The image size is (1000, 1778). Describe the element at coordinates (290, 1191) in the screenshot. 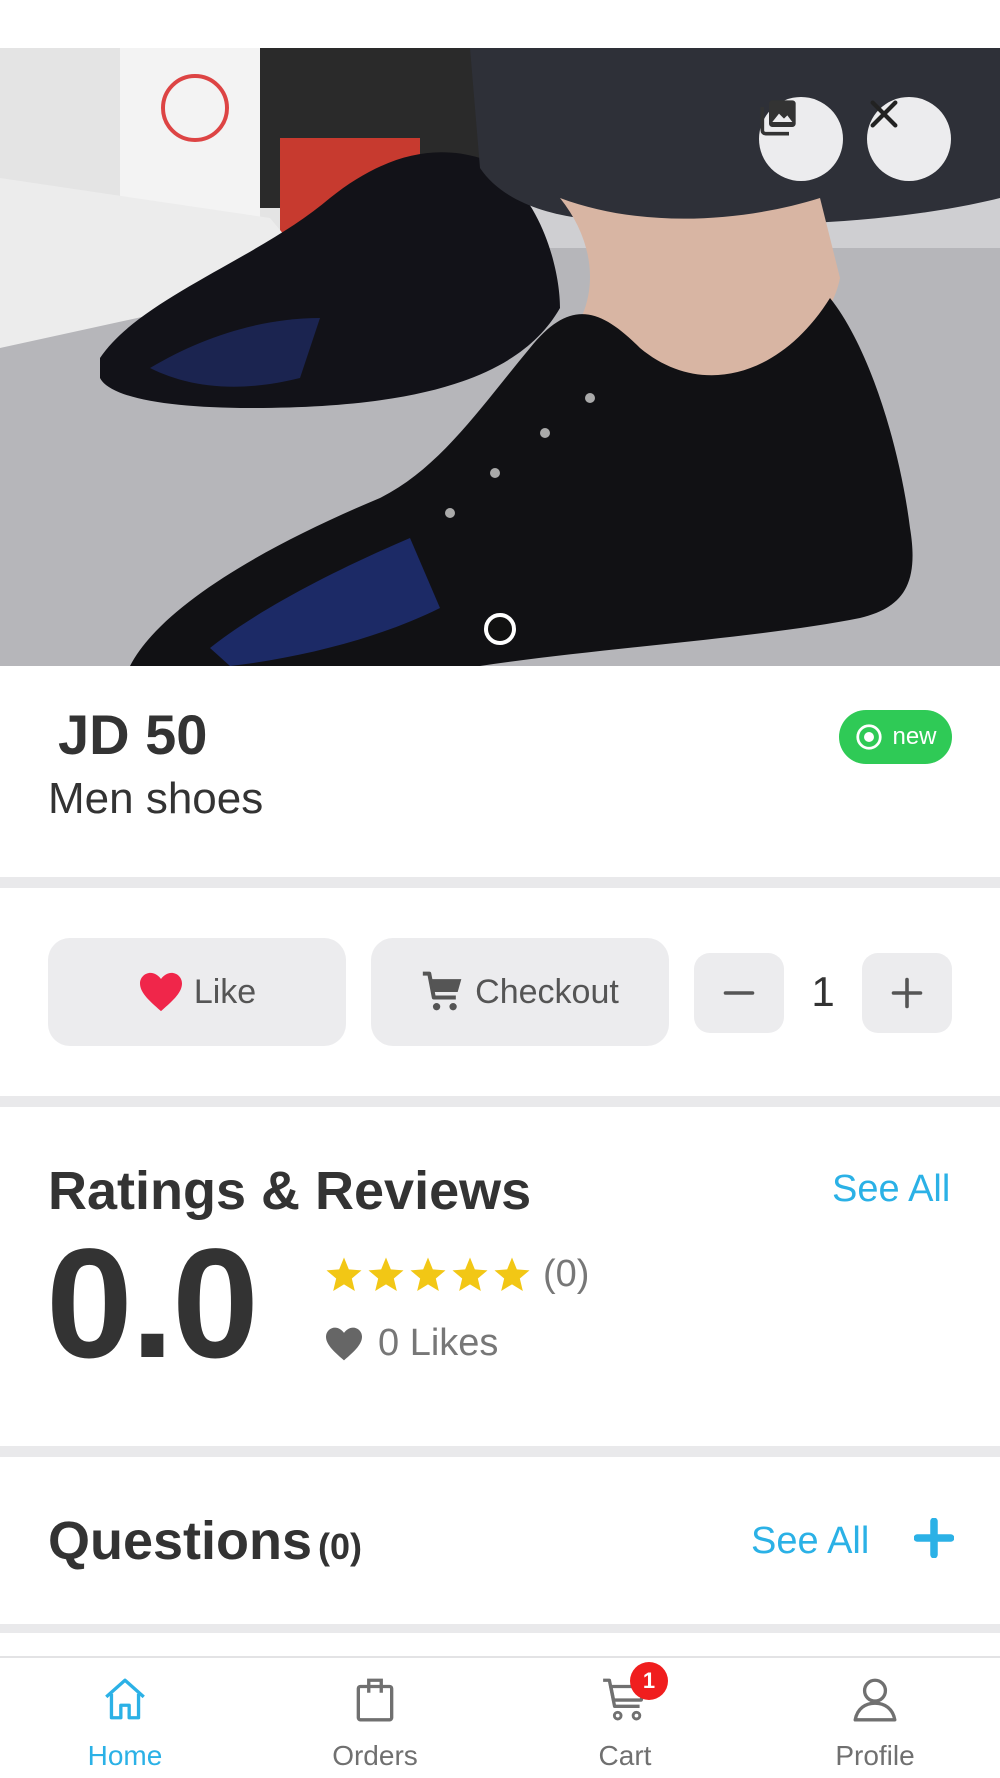

I see `ratings-section-title: Ratings & Reviews` at that location.